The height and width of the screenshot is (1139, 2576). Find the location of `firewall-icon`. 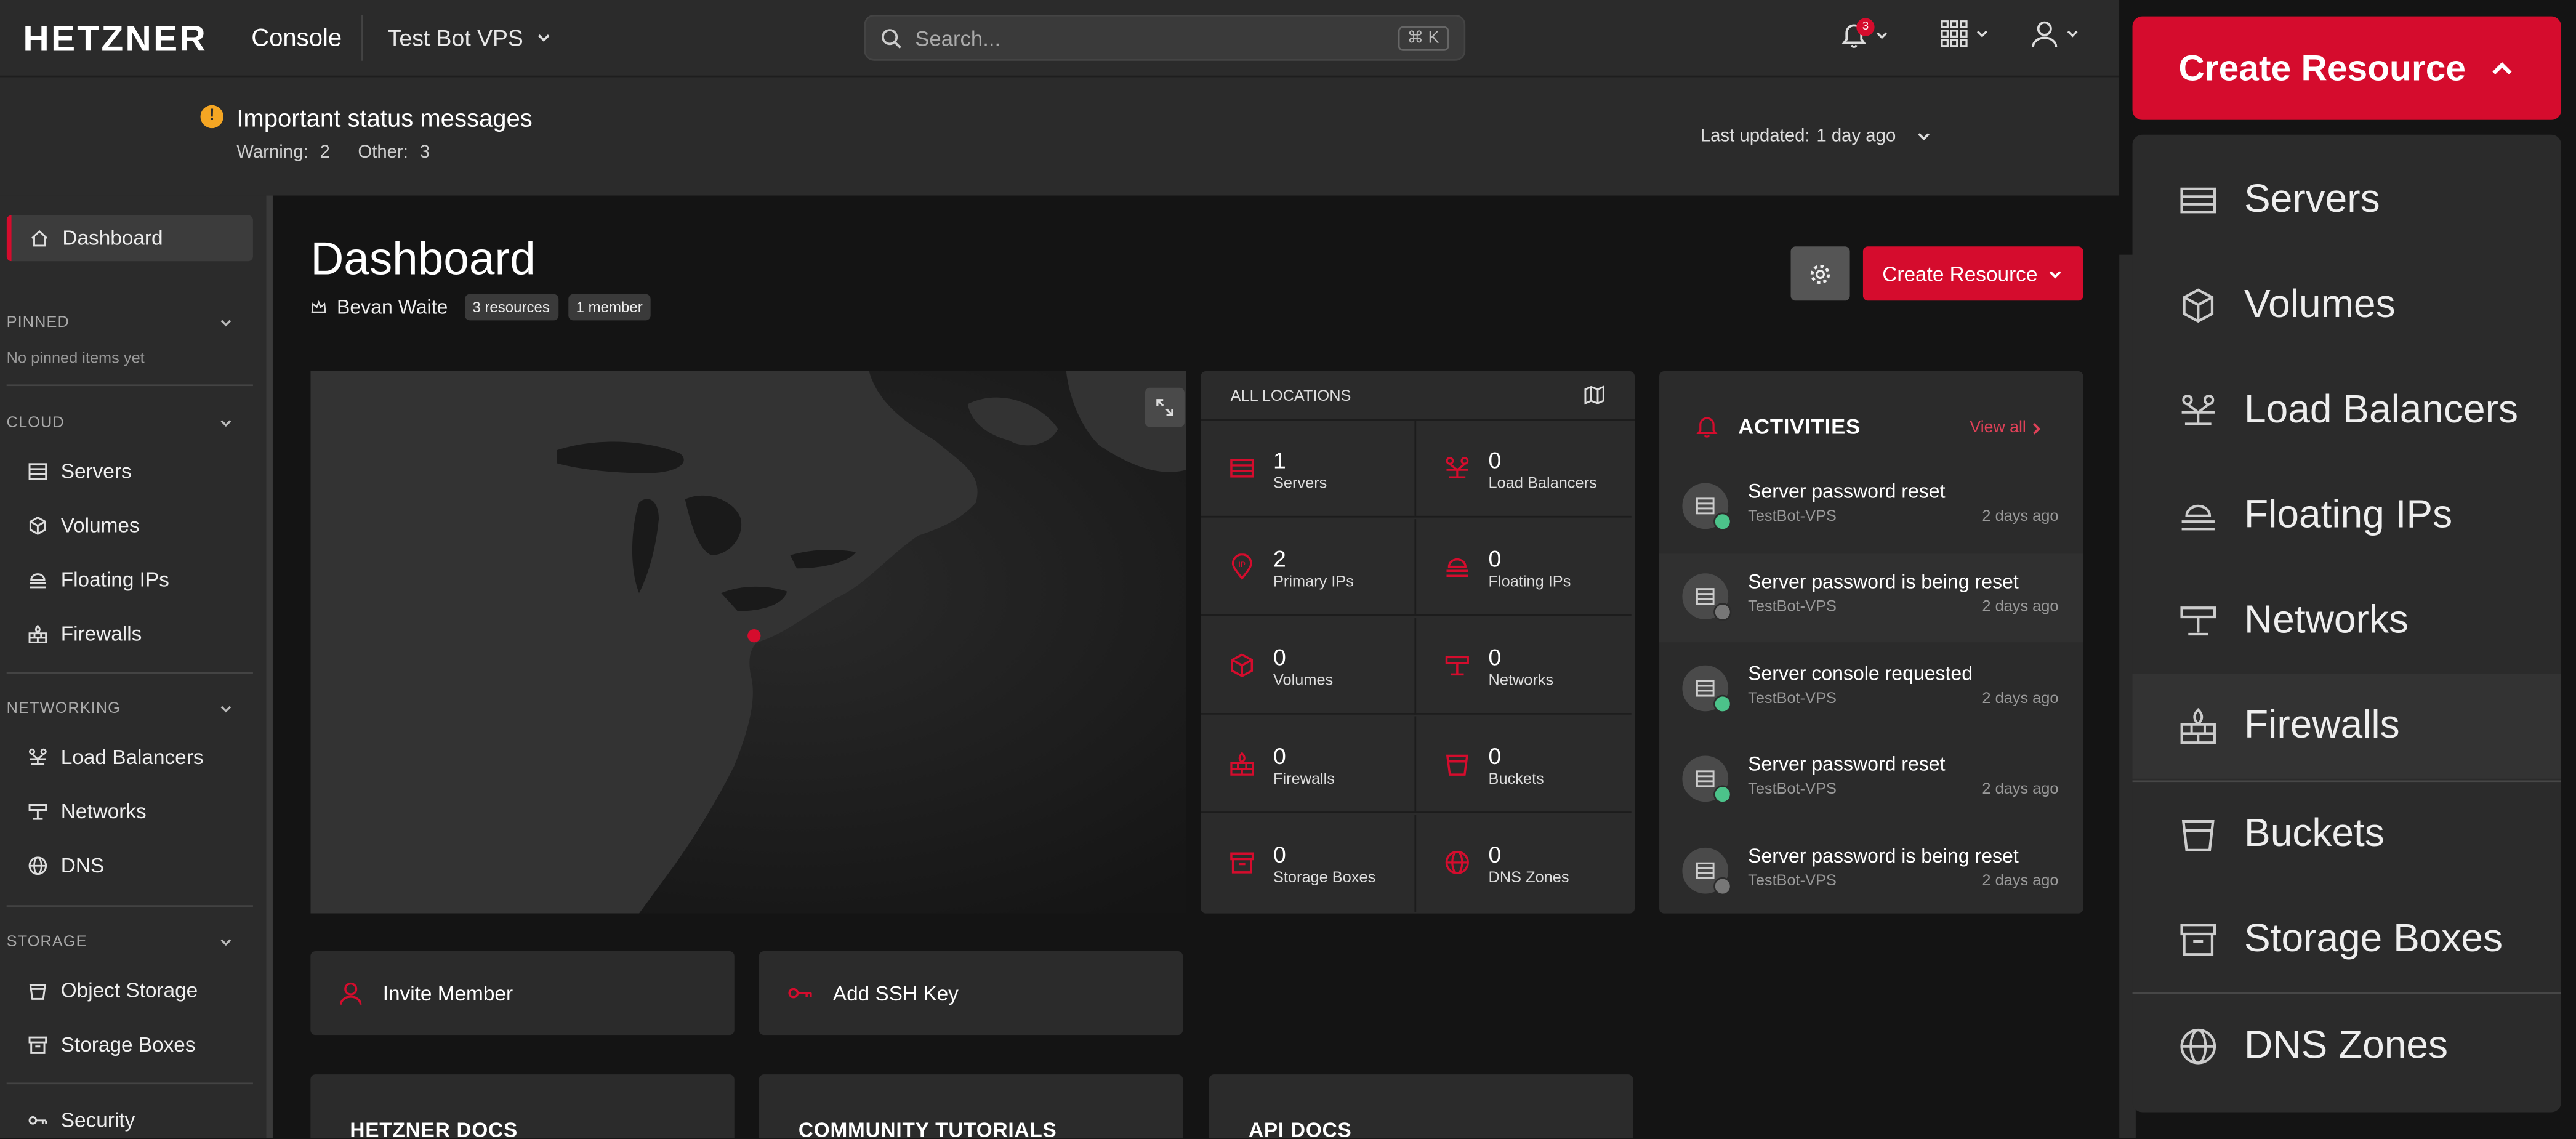

firewall-icon is located at coordinates (2198, 726).